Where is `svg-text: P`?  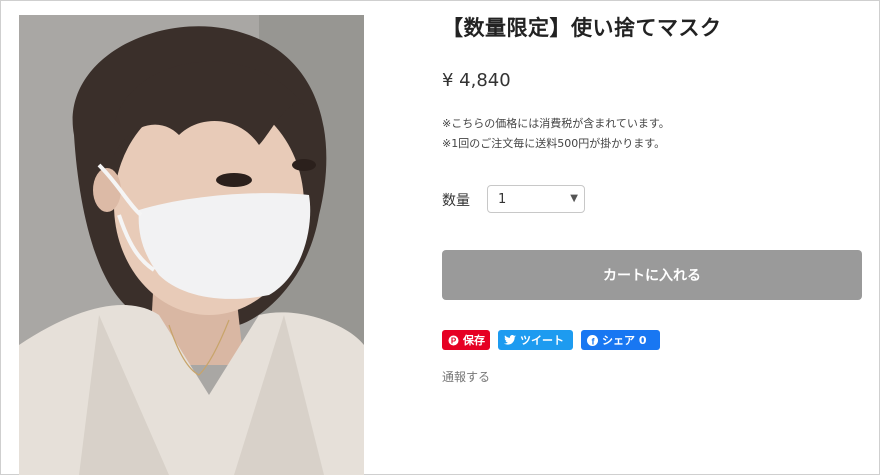 svg-text: P is located at coordinates (454, 340).